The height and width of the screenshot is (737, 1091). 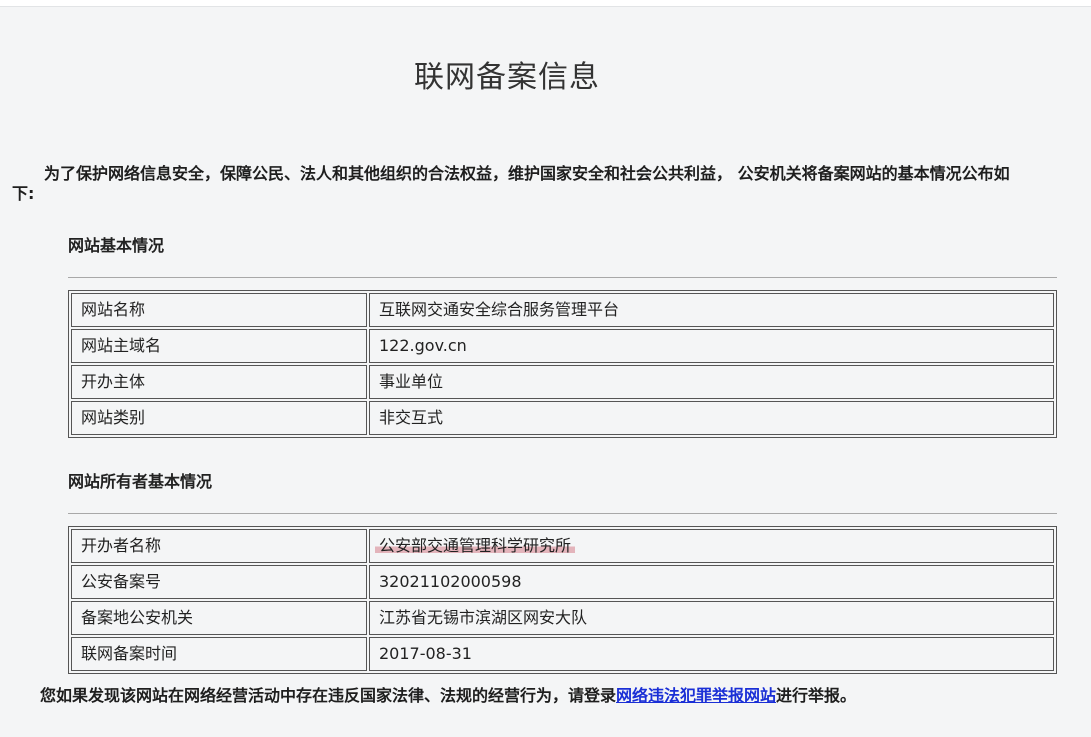 What do you see at coordinates (219, 582) in the screenshot?
I see `row-label-record-number: 公安备案号` at bounding box center [219, 582].